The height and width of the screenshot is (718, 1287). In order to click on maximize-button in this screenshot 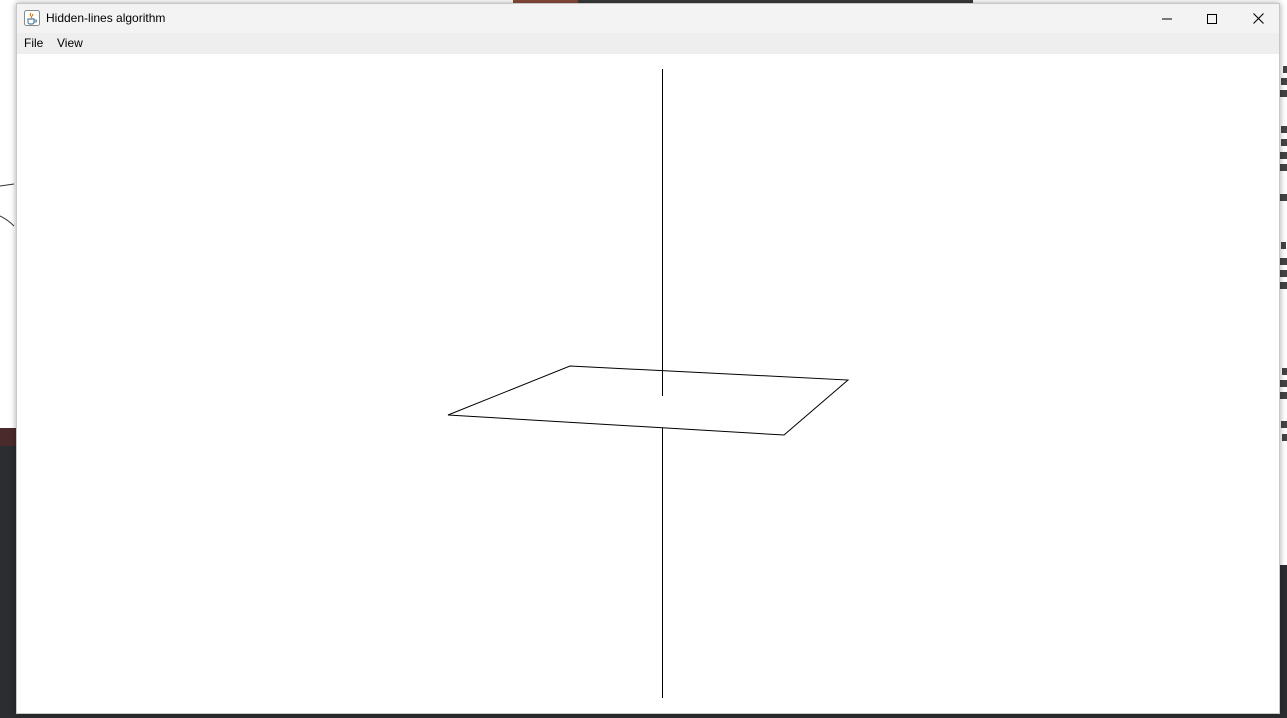, I will do `click(1212, 18)`.